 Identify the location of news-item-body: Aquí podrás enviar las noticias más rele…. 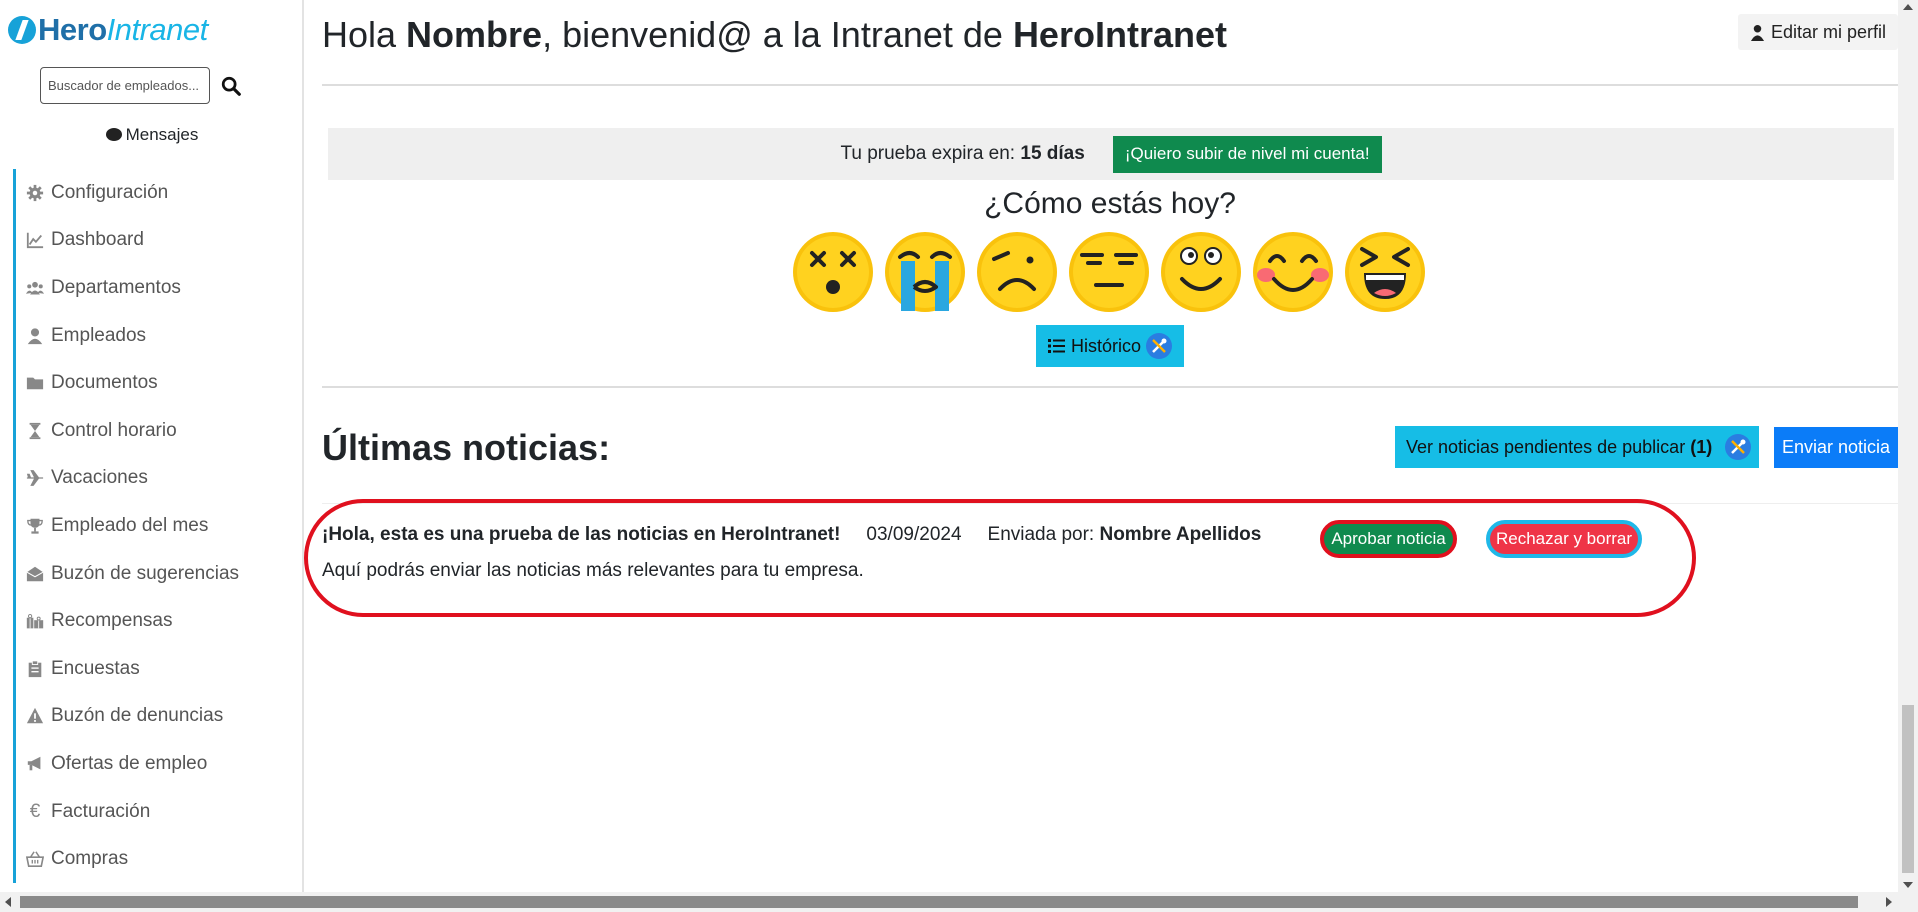
(593, 570).